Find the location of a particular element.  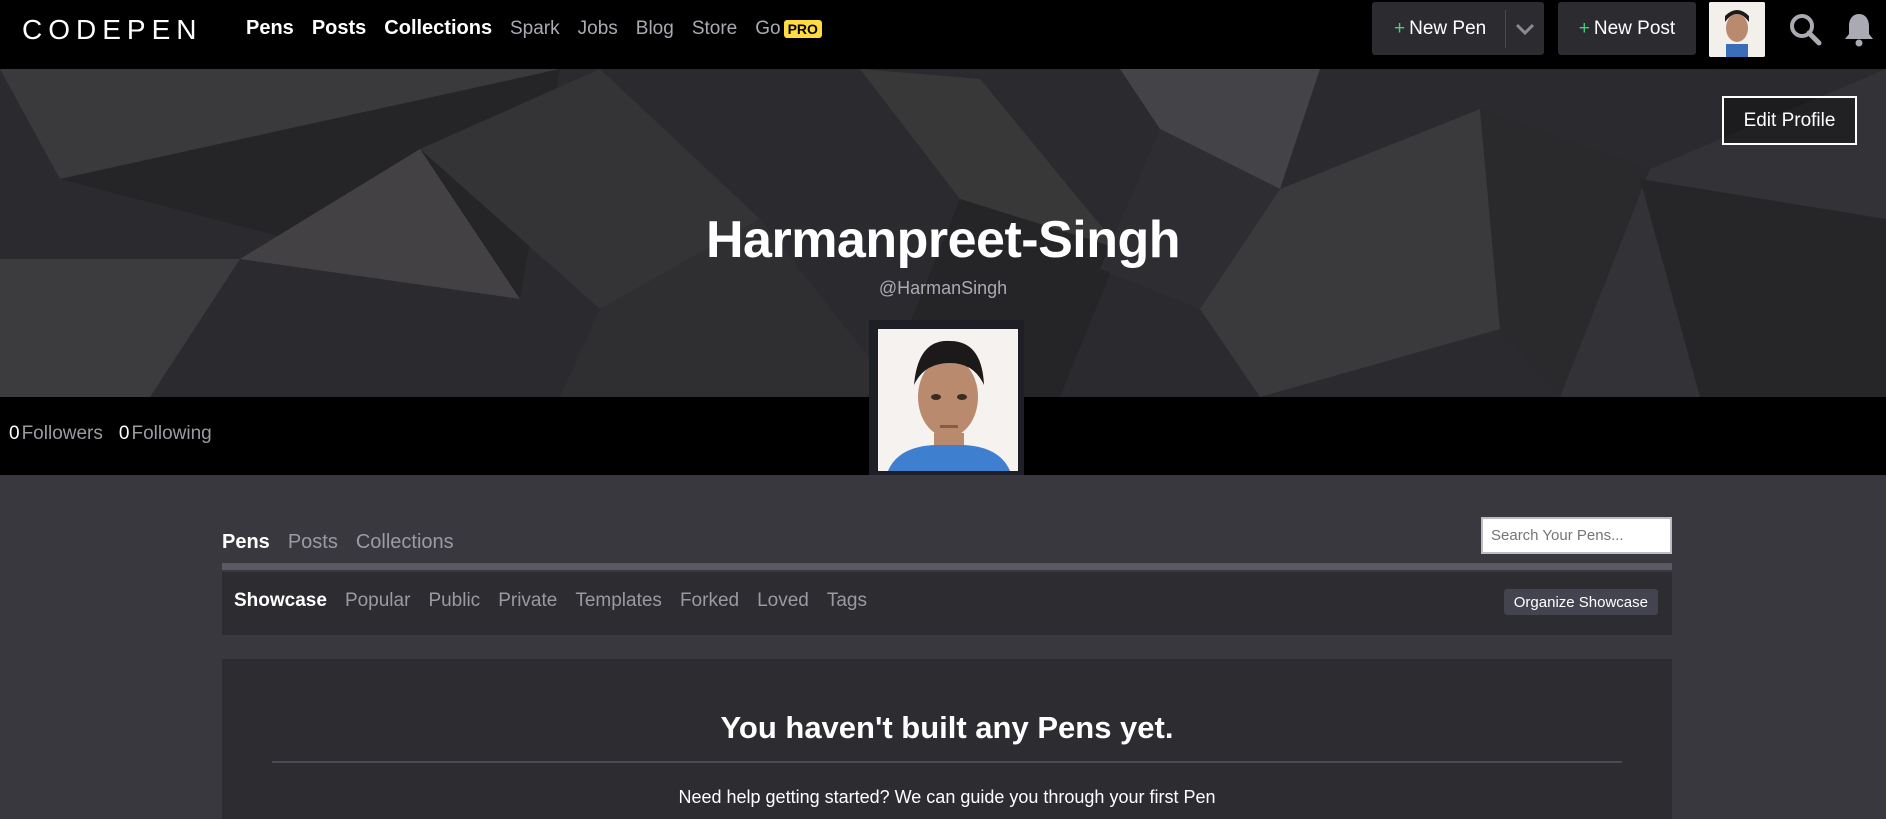

follow-stats: 0 Followers 0 Following is located at coordinates (110, 434).